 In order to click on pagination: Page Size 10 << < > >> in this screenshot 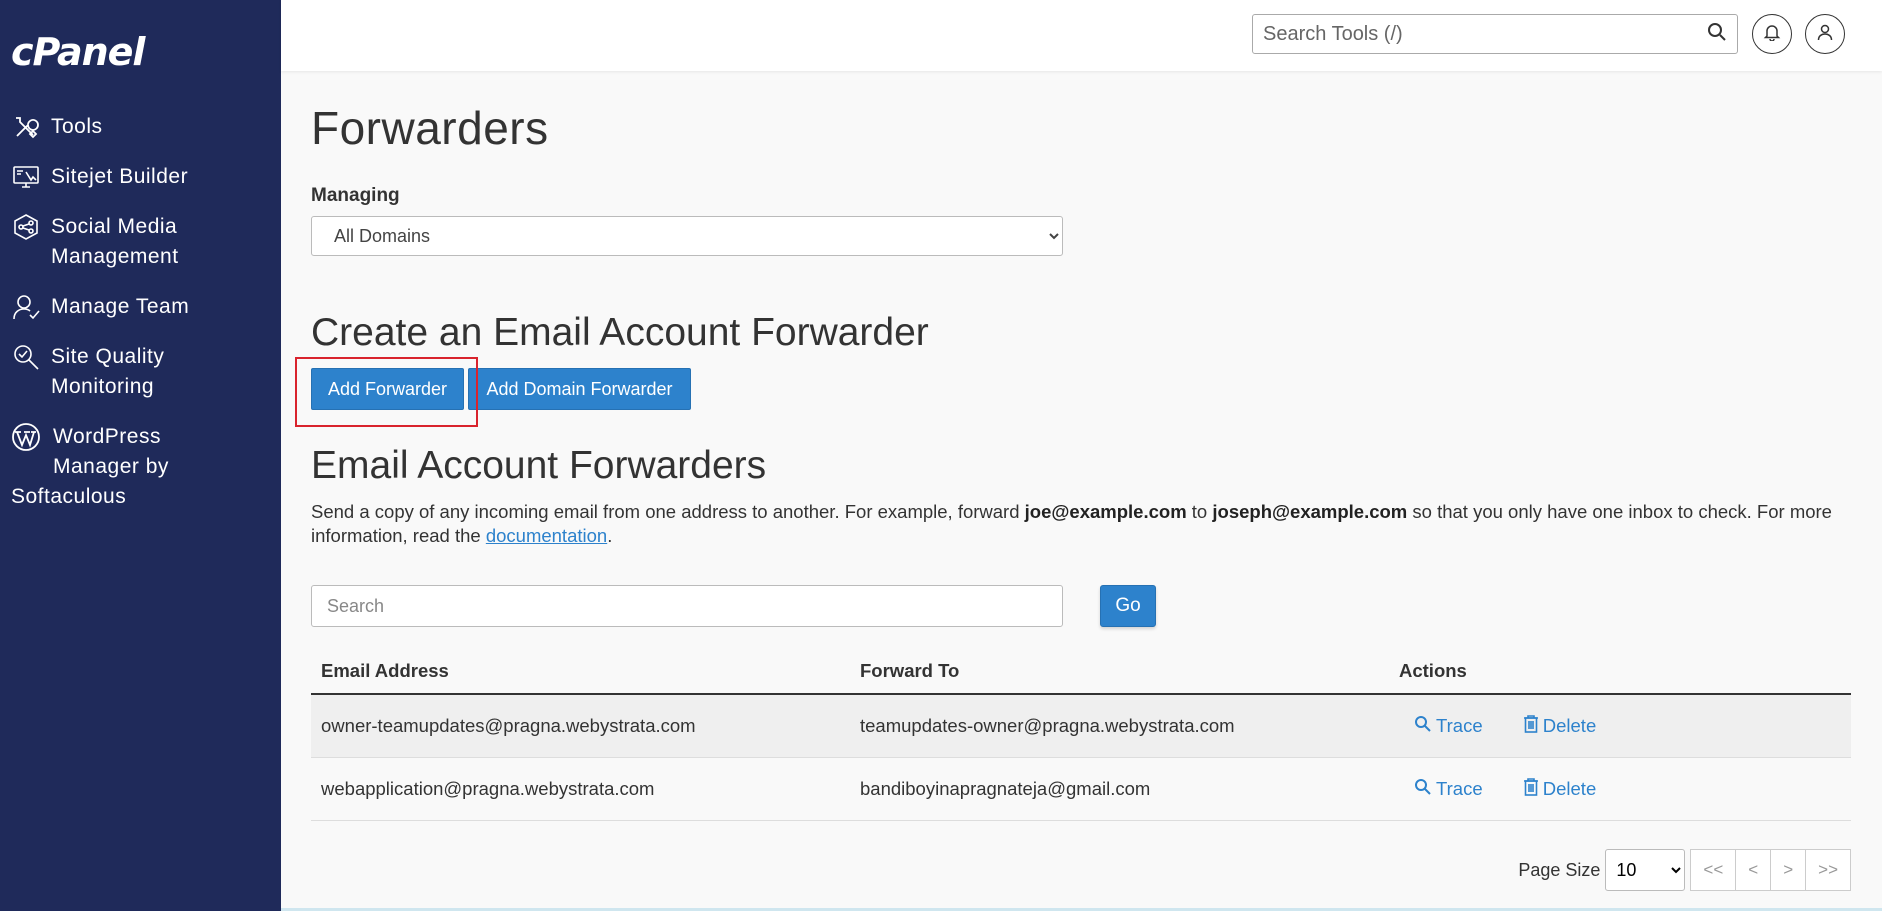, I will do `click(1684, 870)`.